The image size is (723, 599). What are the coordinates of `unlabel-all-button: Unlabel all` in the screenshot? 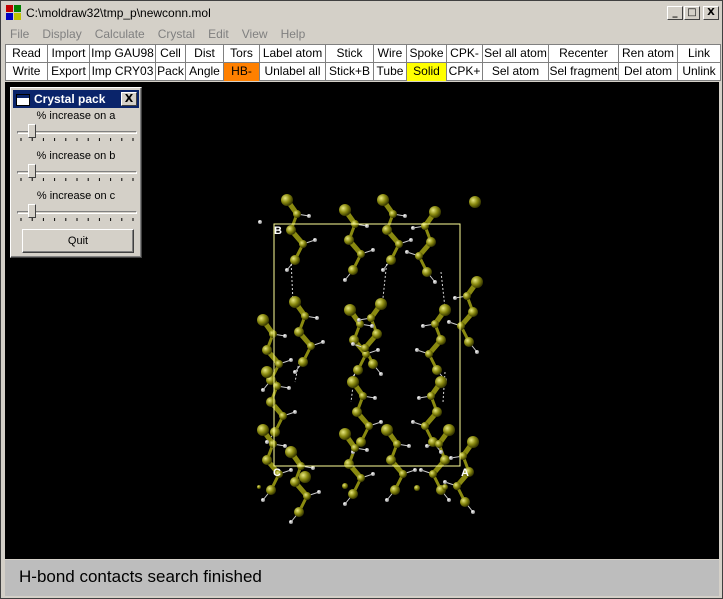 It's located at (293, 72).